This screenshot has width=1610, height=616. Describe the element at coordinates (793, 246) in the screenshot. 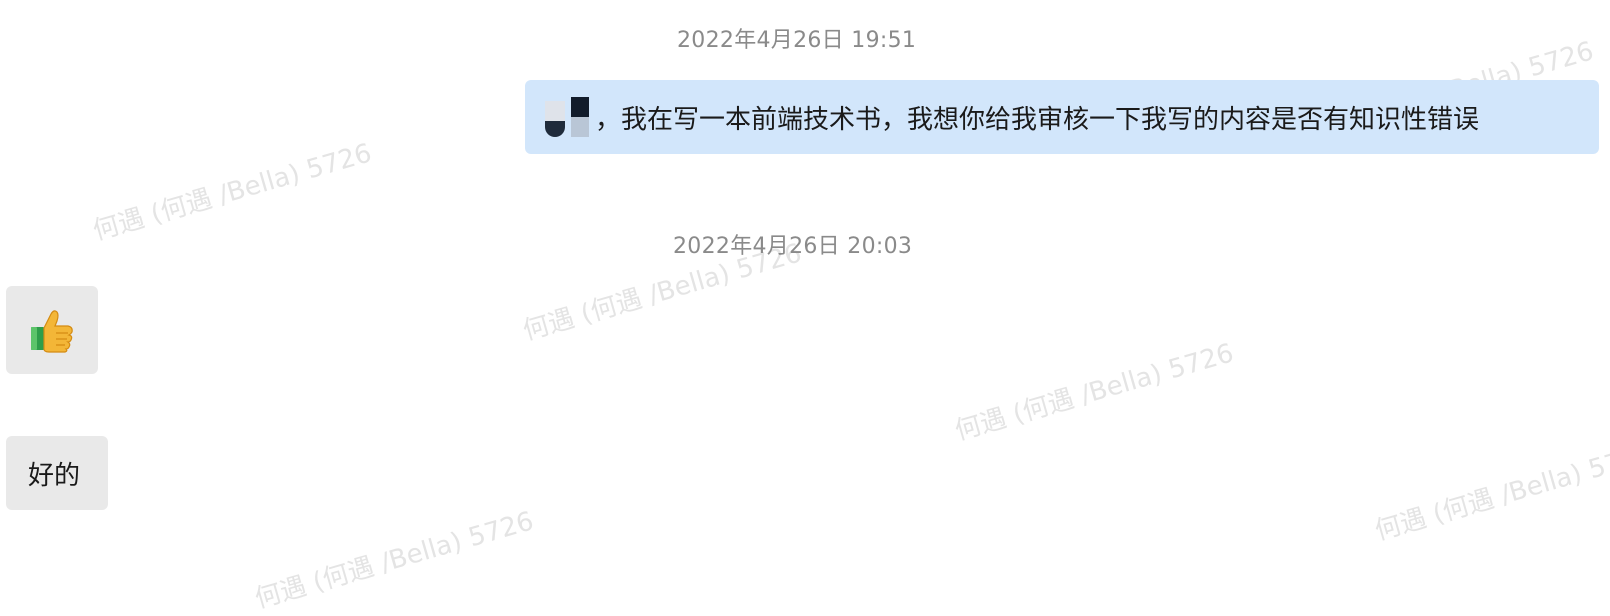

I see `message-timestamp: 2022年4月26日 20:03` at that location.